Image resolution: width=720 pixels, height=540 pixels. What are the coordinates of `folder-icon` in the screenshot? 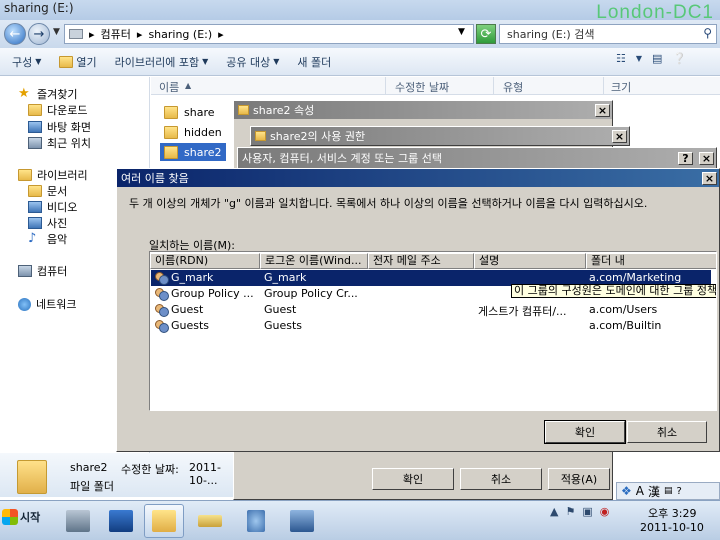 It's located at (171, 112).